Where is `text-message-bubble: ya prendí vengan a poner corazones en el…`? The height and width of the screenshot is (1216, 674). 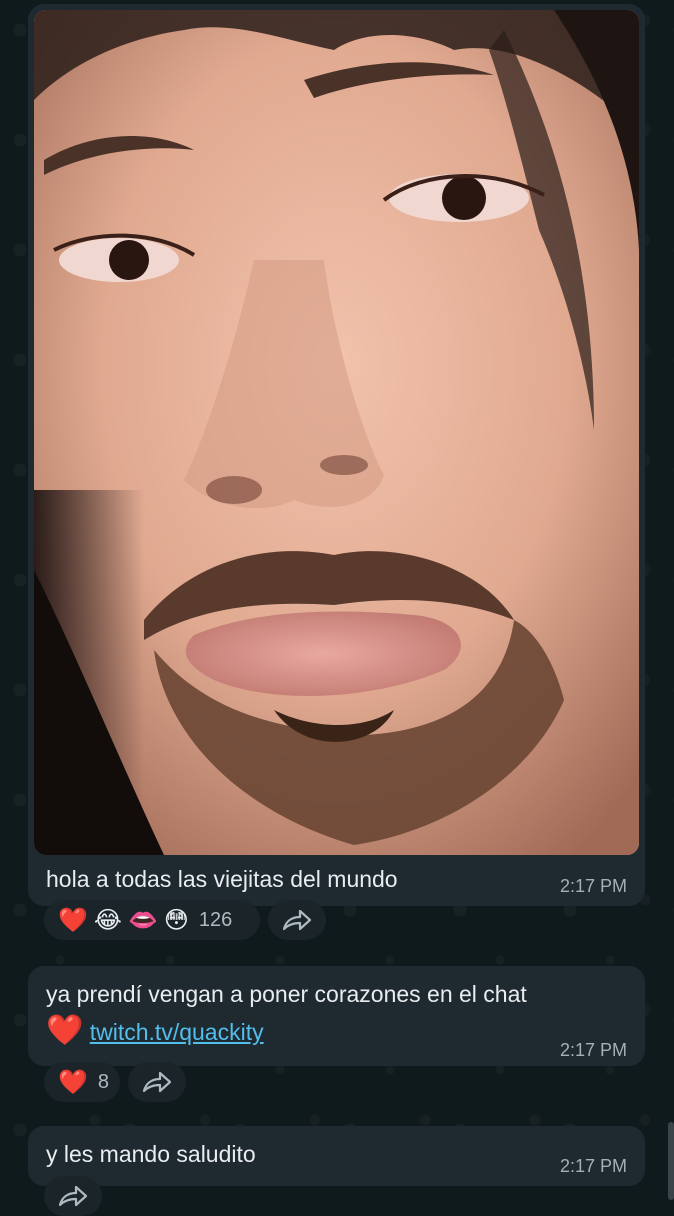
text-message-bubble: ya prendí vengan a poner corazones en el… is located at coordinates (336, 1016).